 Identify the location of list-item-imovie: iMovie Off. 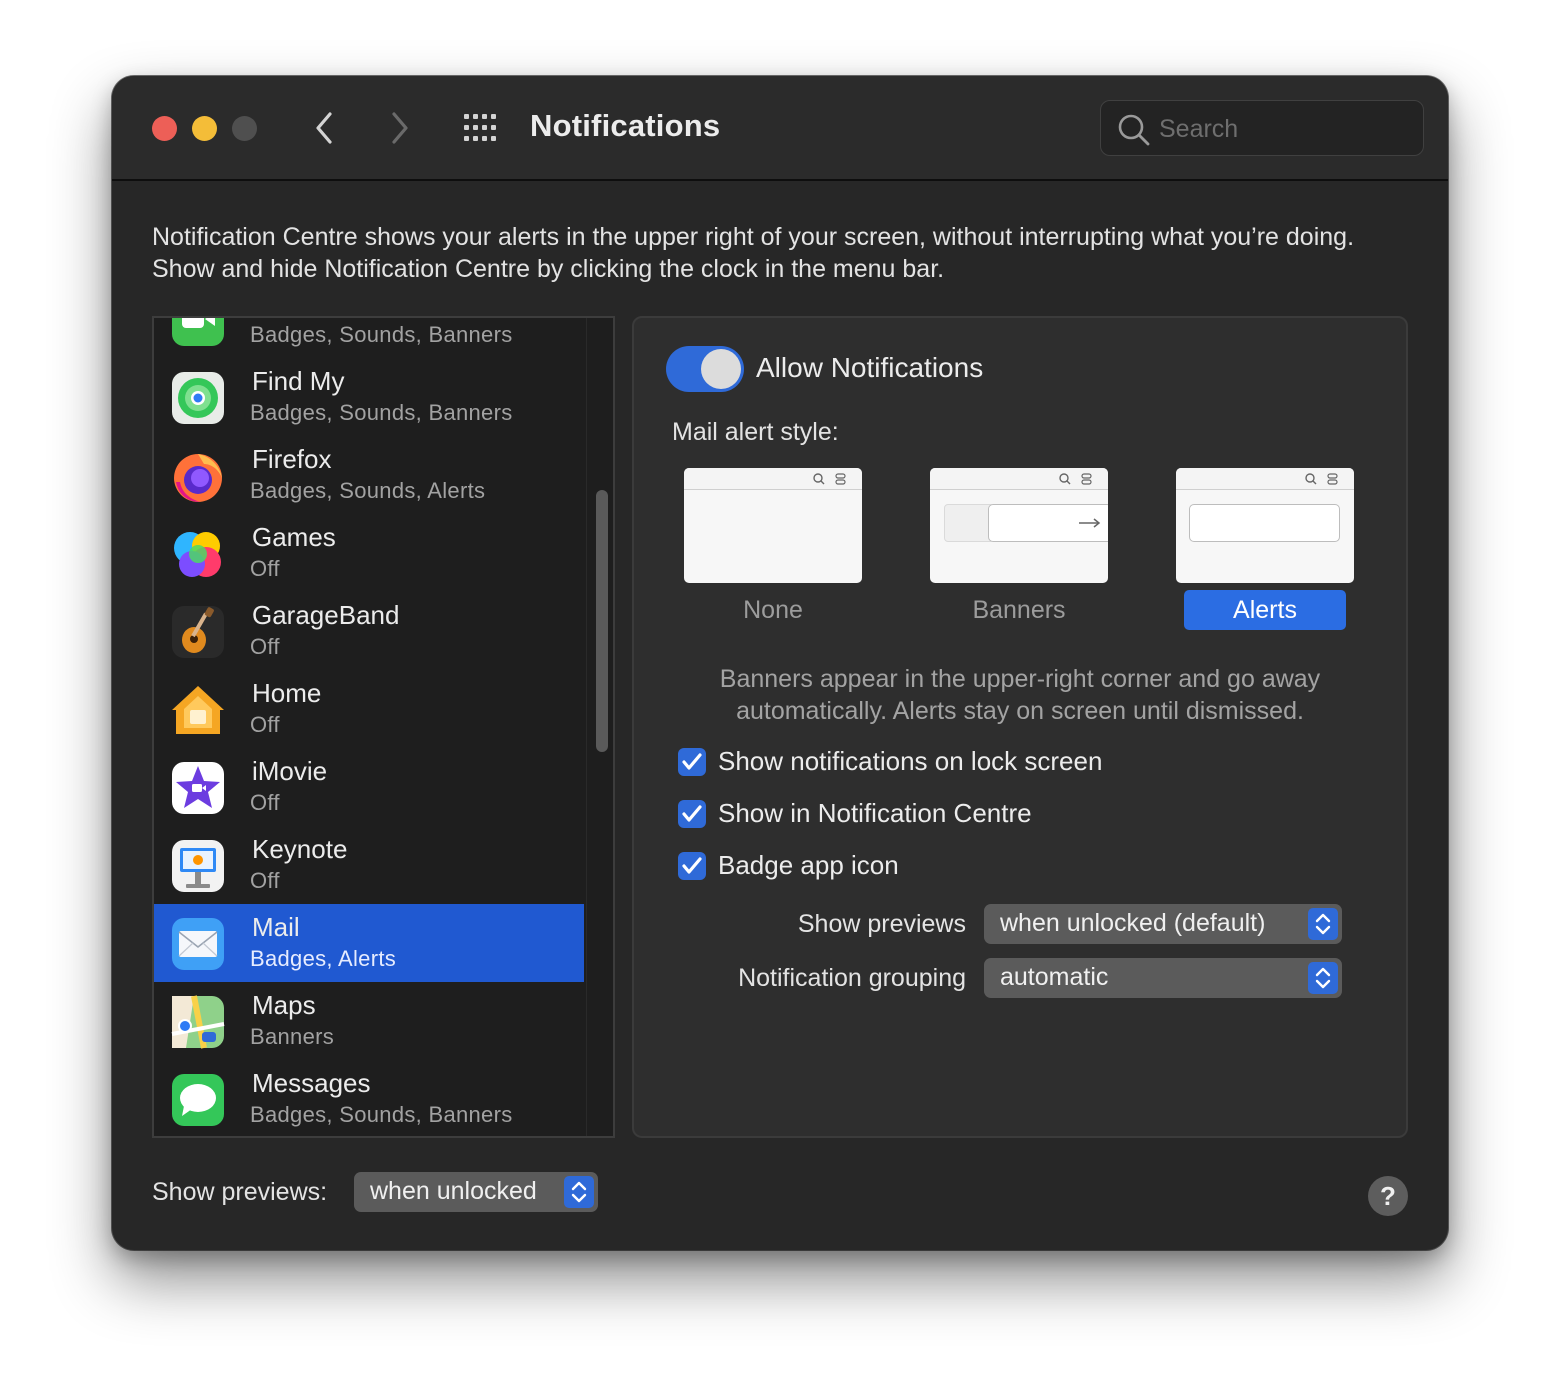
(369, 787).